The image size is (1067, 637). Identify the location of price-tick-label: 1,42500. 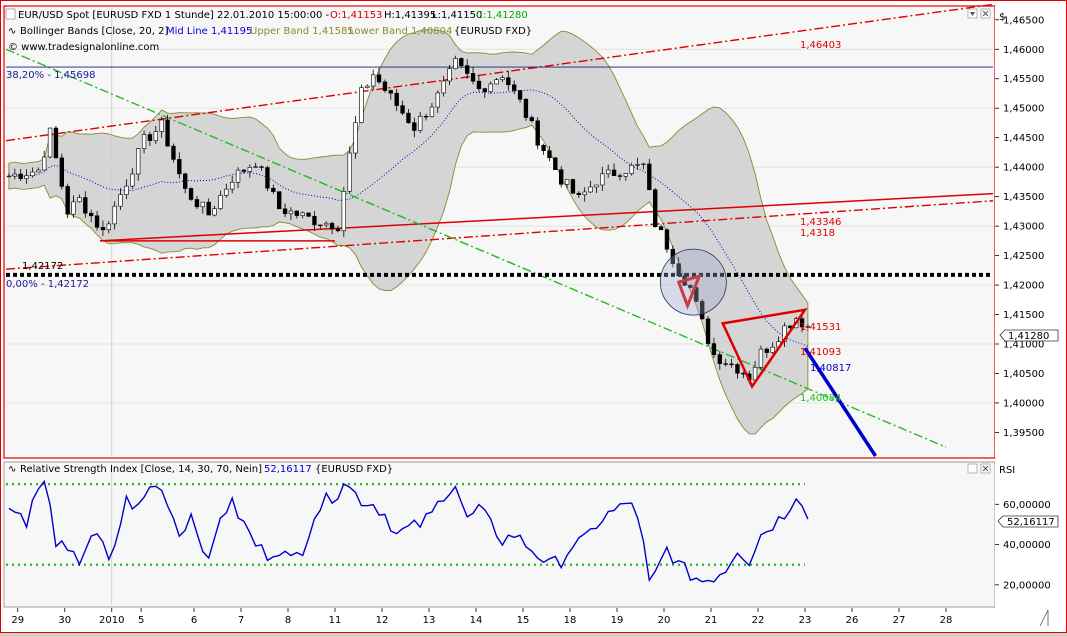
(1023, 256).